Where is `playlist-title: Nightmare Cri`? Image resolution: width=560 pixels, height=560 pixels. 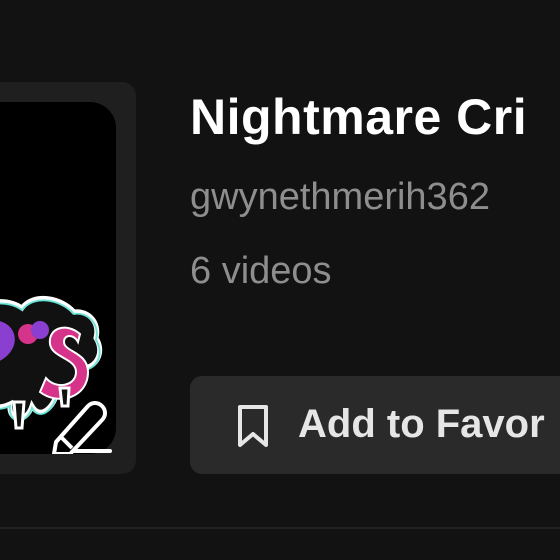
playlist-title: Nightmare Cri is located at coordinates (359, 117).